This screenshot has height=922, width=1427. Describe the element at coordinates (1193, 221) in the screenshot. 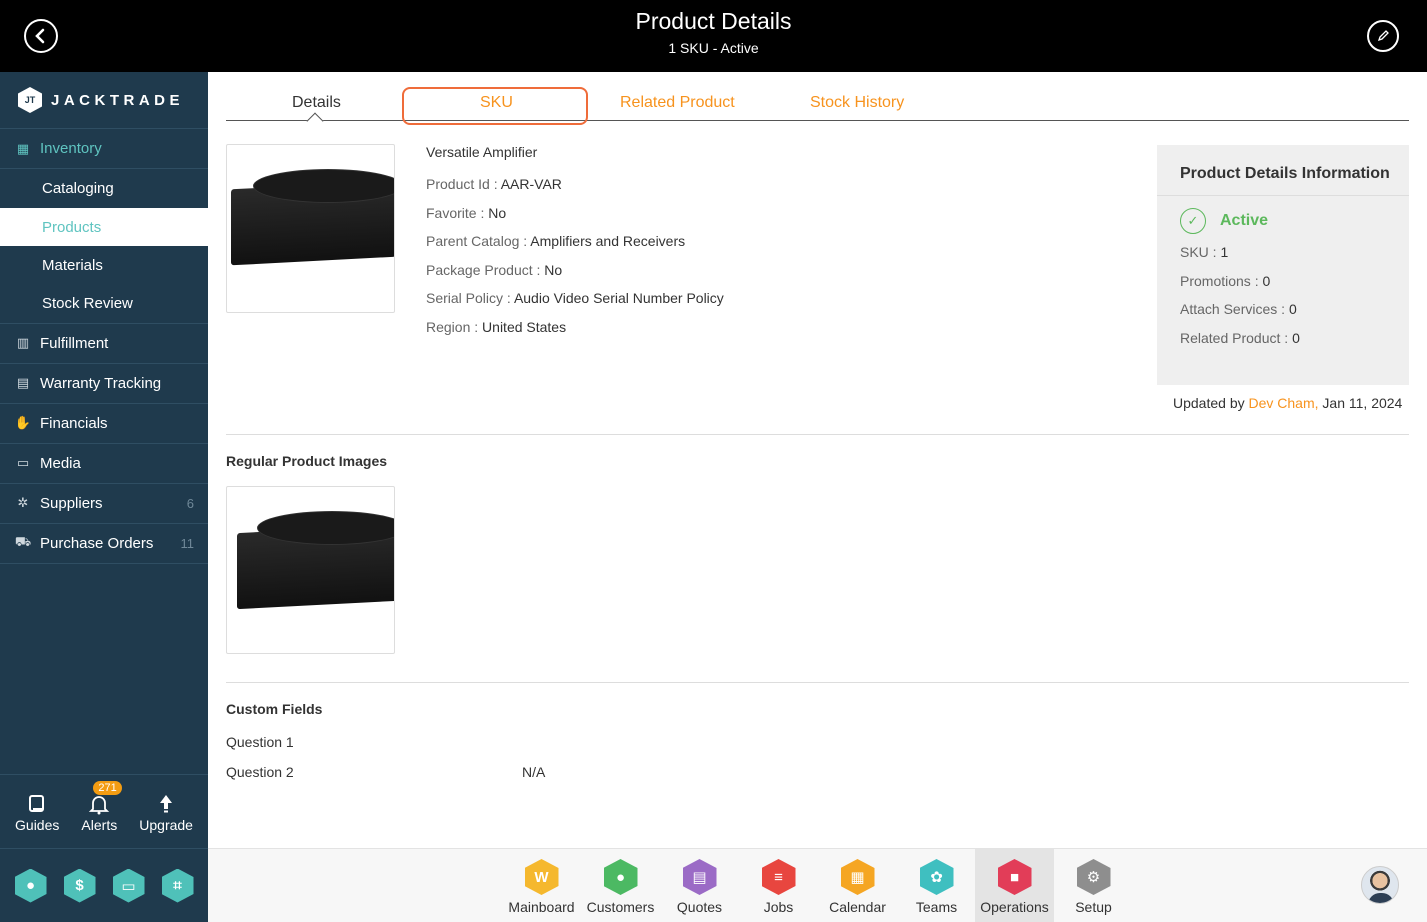

I see `check-circle-icon: ✓` at that location.